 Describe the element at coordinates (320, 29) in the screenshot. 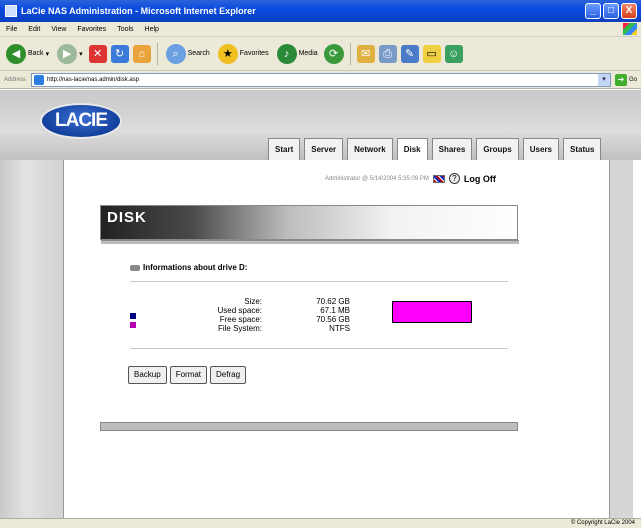

I see `menu-bar: File Edit View Favorites Tools Help` at that location.